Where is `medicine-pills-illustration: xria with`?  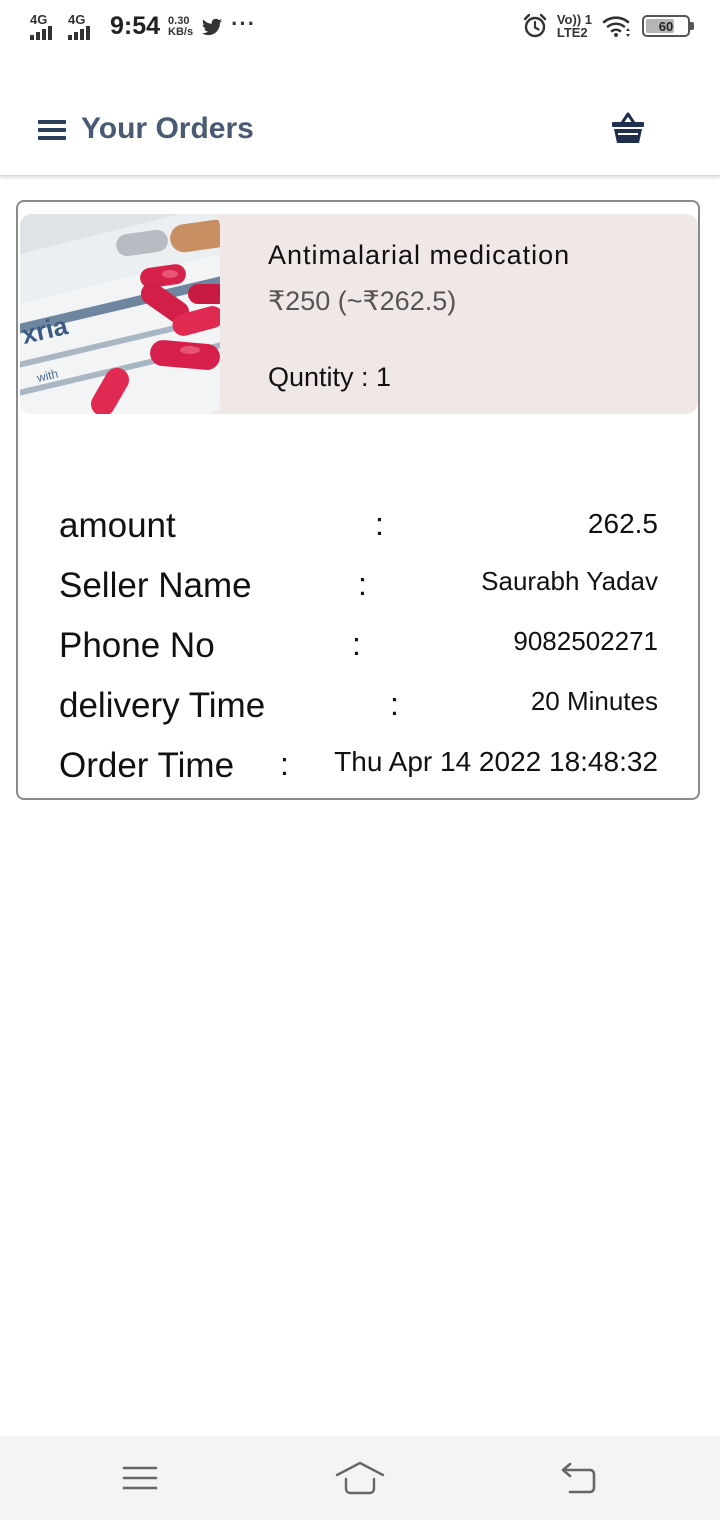 medicine-pills-illustration: xria with is located at coordinates (120, 314).